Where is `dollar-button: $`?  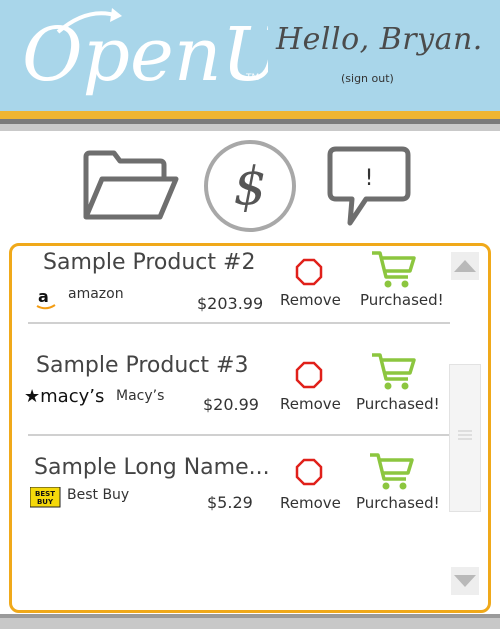 dollar-button: $ is located at coordinates (250, 186).